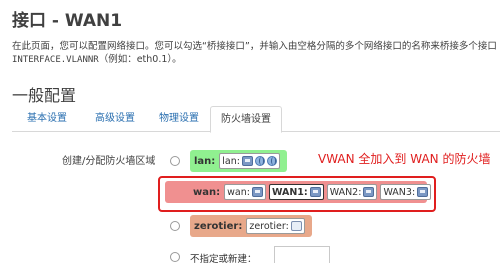 This screenshot has height=263, width=500. I want to click on interface-example-note: （例如：eth0.1）。, so click(140, 59).